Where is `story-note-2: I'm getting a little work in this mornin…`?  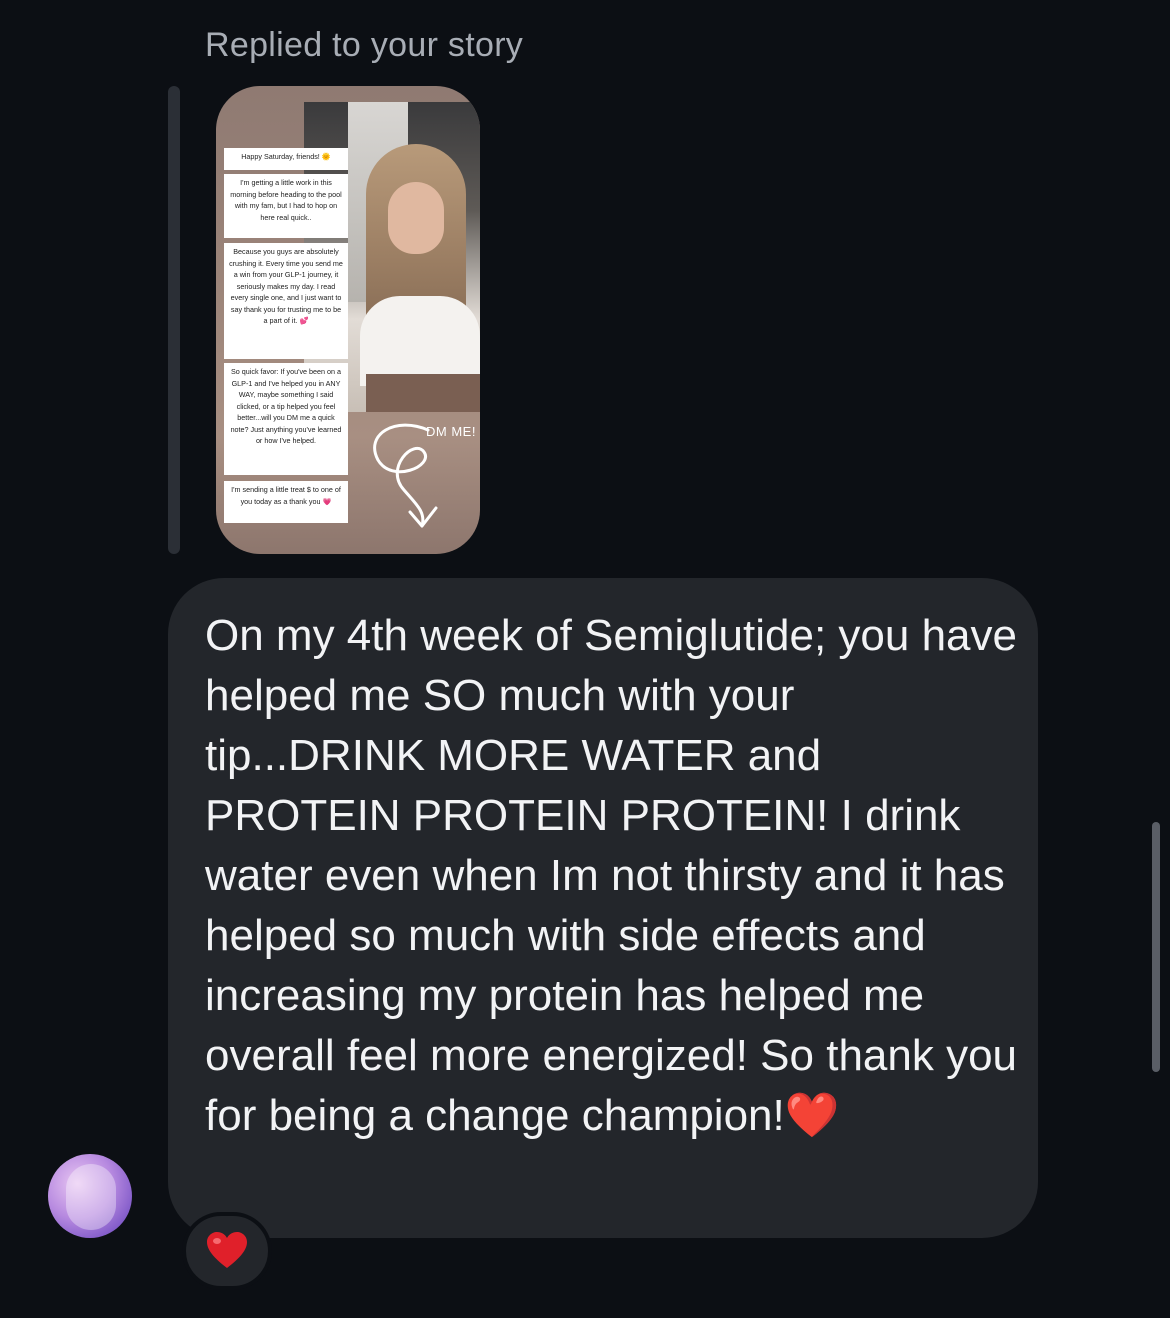 story-note-2: I'm getting a little work in this mornin… is located at coordinates (286, 206).